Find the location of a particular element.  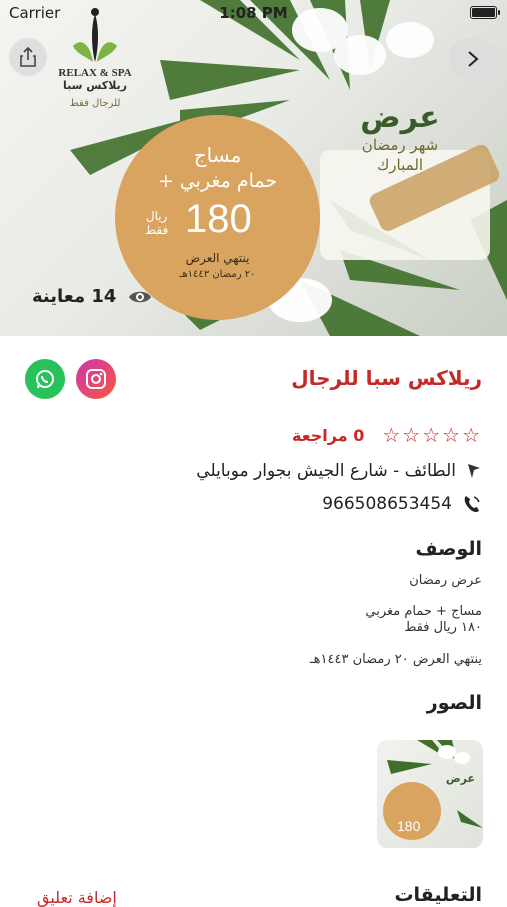

share-button is located at coordinates (28, 57).